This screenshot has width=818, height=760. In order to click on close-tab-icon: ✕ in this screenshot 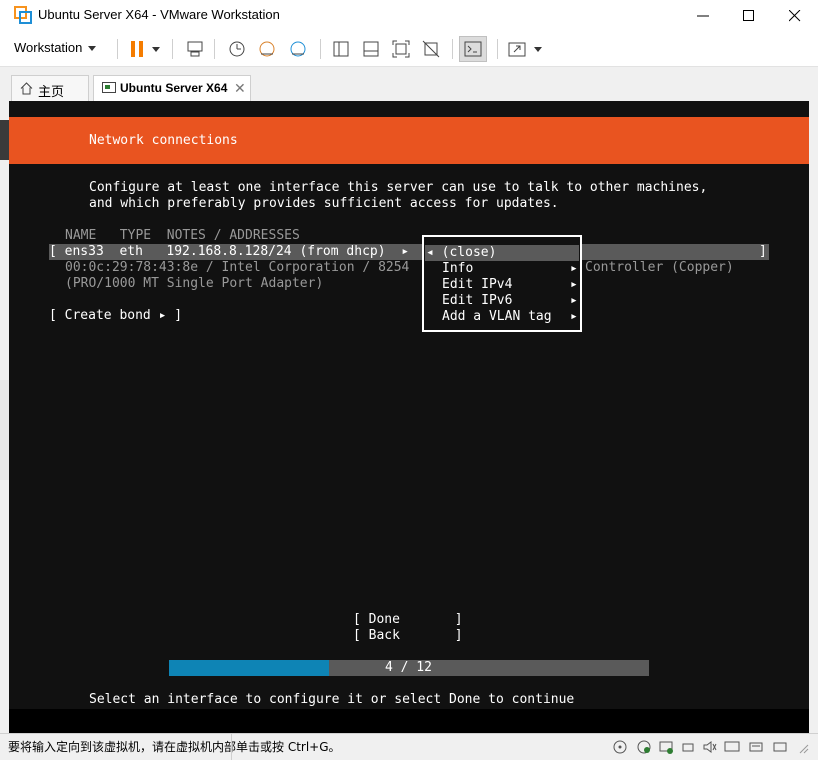, I will do `click(240, 88)`.